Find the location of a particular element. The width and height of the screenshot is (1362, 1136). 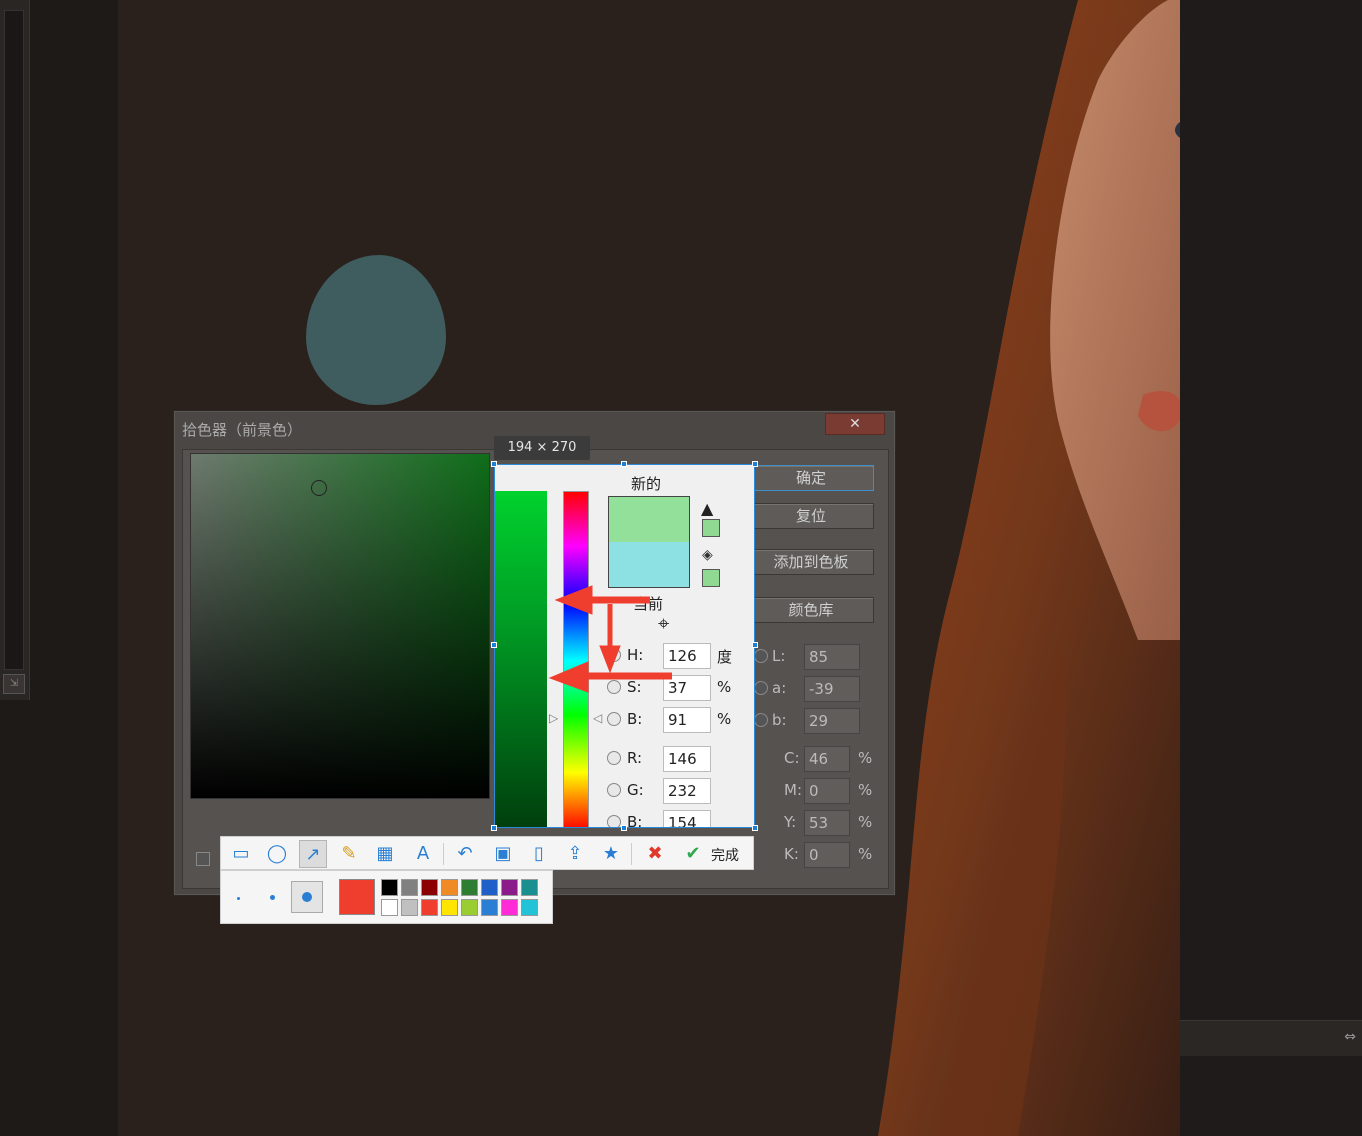

cmyk-k-label: K: is located at coordinates (791, 854).